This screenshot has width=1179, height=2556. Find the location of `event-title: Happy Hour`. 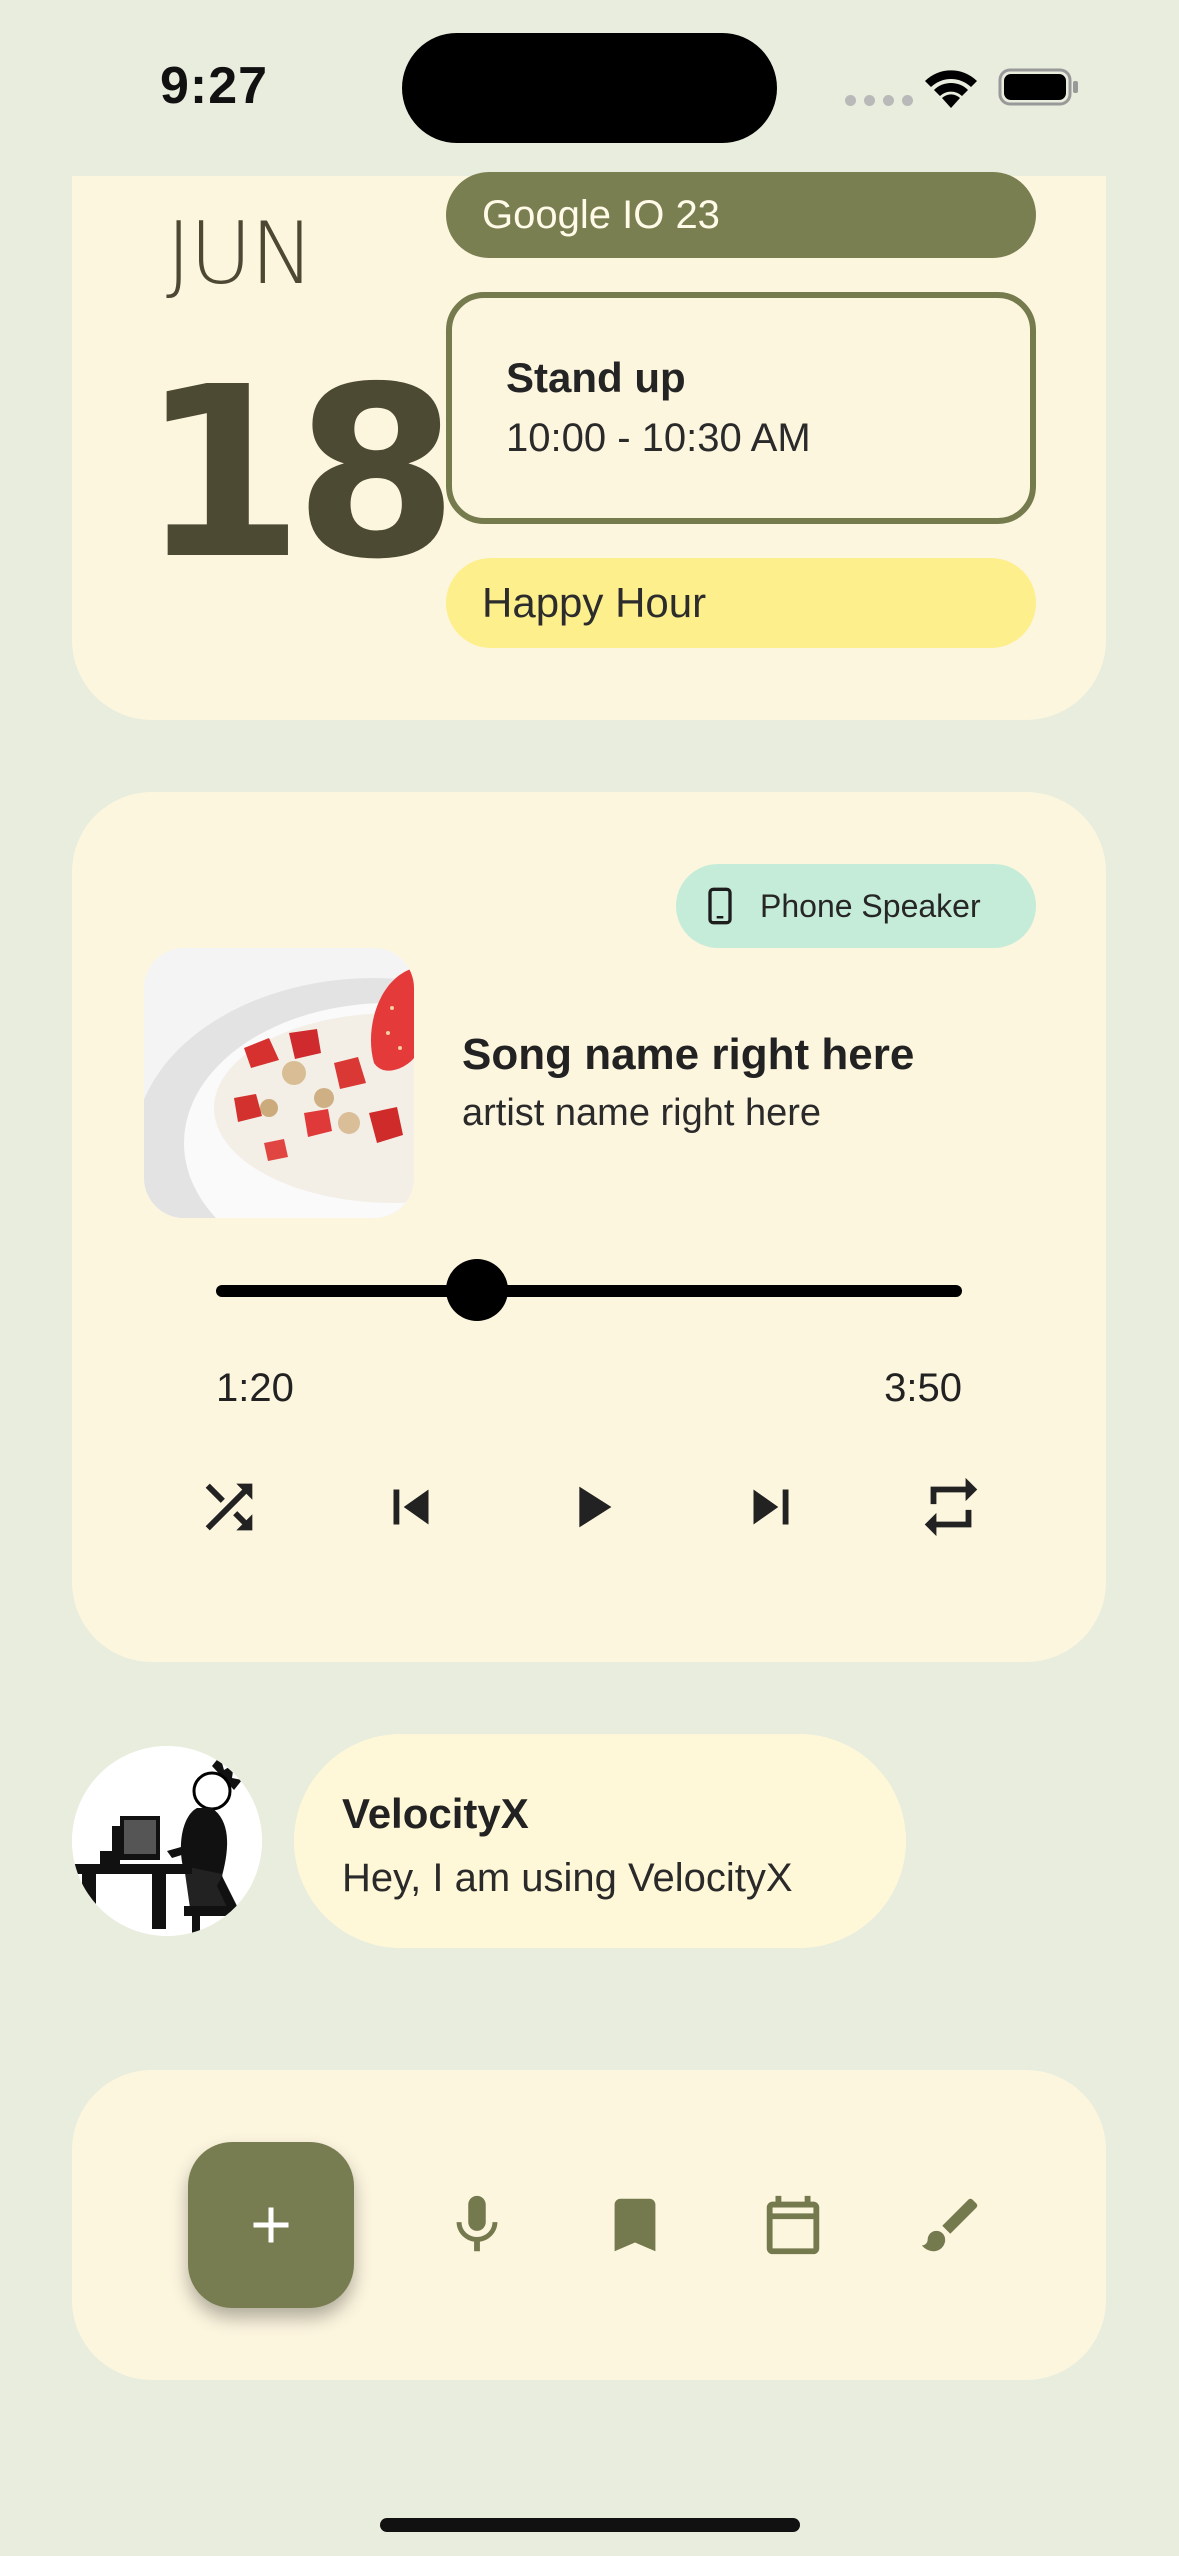

event-title: Happy Hour is located at coordinates (594, 602).